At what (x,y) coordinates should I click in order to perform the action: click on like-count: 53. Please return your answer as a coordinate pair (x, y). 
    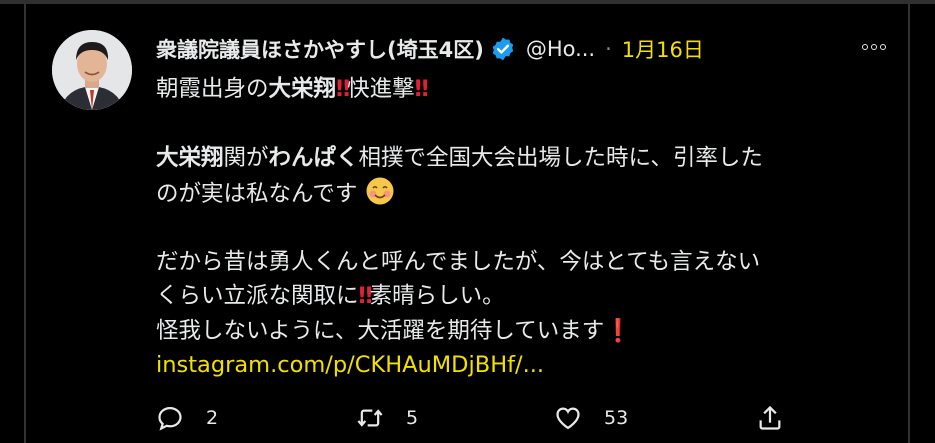
    Looking at the image, I should click on (616, 418).